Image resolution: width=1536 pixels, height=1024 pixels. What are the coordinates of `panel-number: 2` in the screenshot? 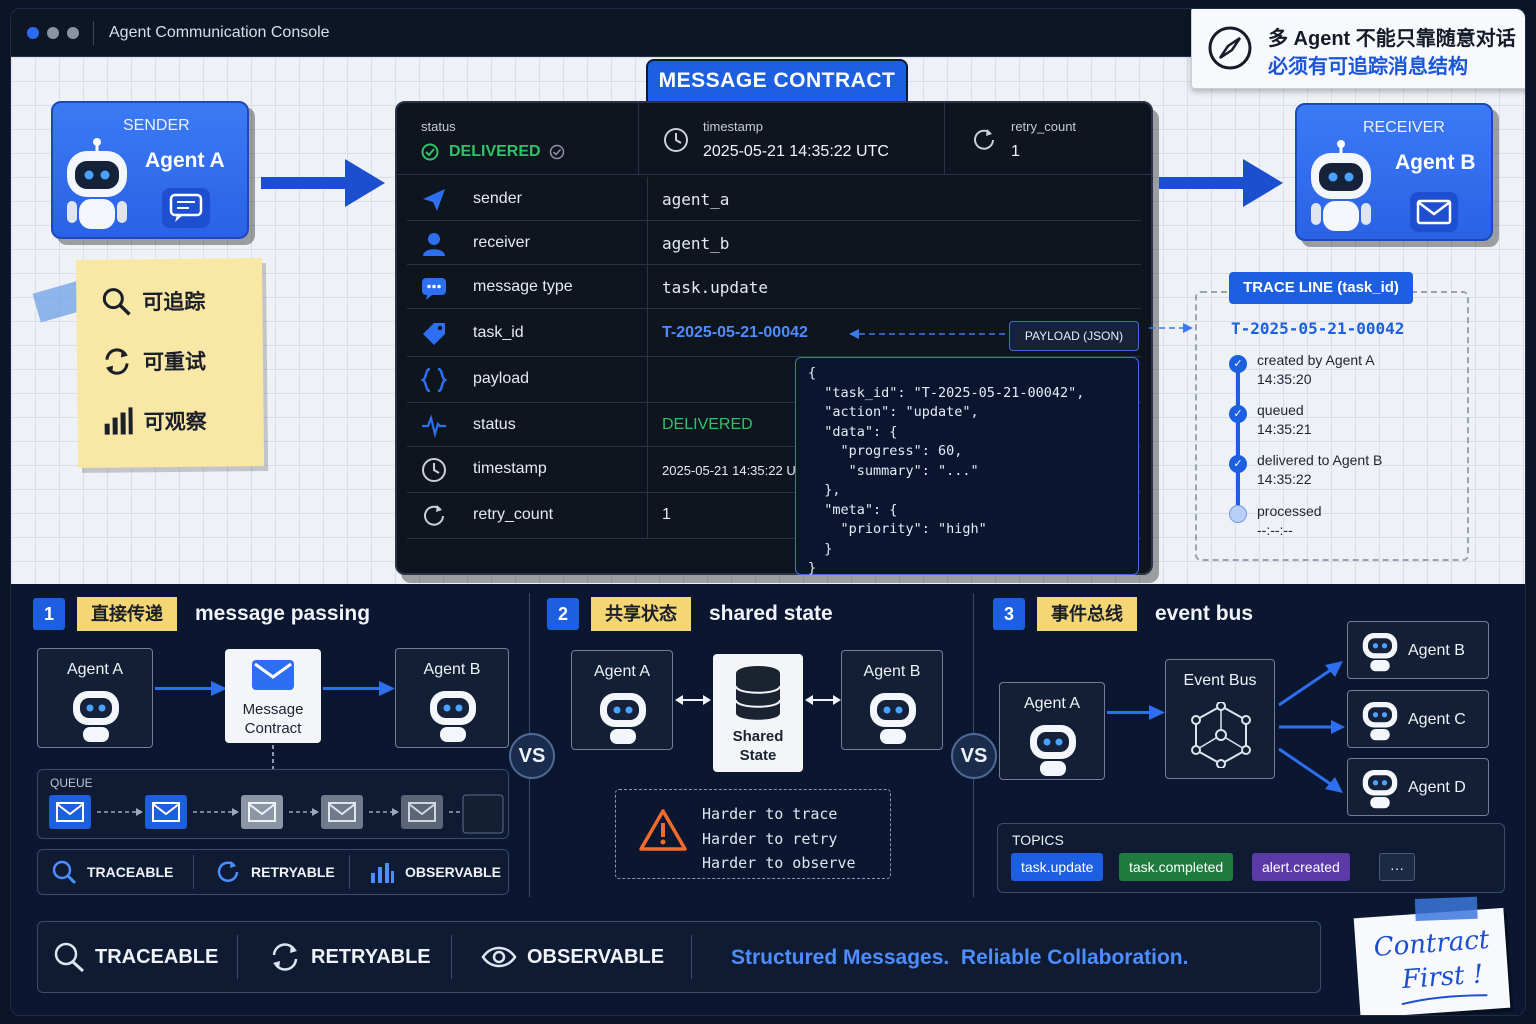 It's located at (563, 614).